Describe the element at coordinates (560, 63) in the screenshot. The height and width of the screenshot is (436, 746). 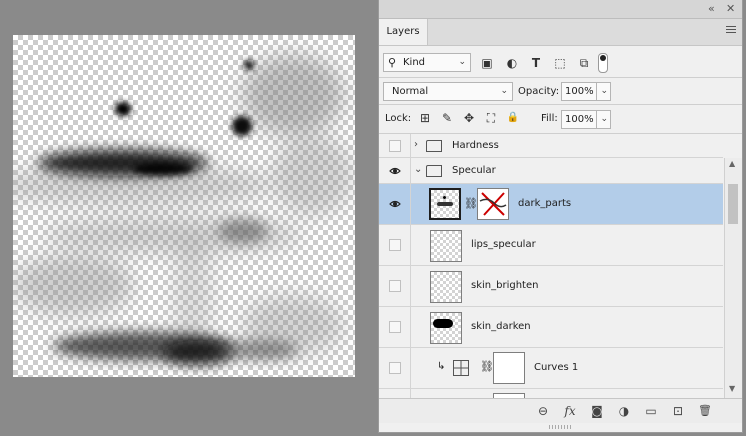
I see `shape-filter-icon: ⬚` at that location.